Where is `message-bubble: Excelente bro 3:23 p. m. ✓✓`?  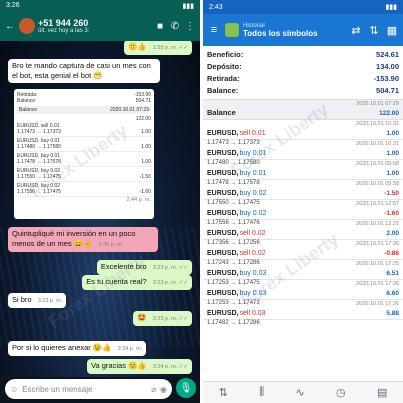
message-bubble: Excelente bro 3:23 p. m. ✓✓ is located at coordinates (144, 267).